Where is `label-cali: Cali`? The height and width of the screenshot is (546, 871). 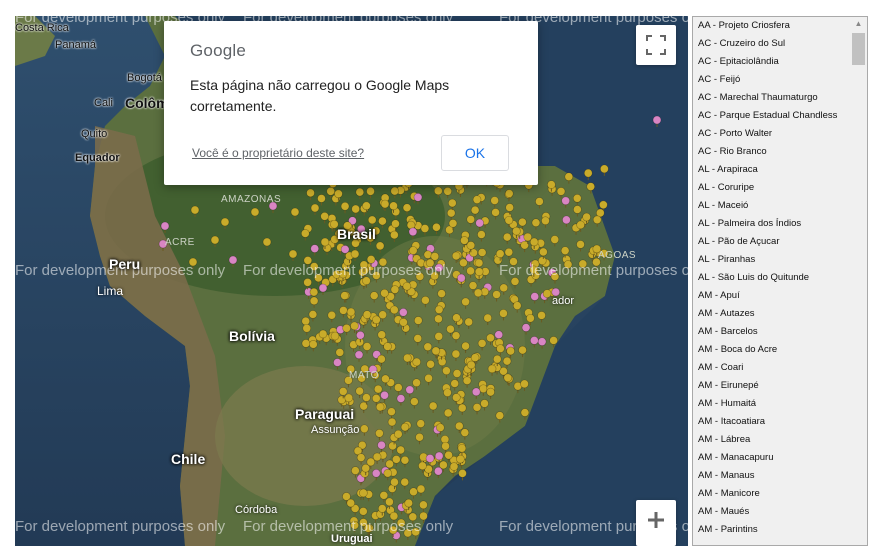
label-cali: Cali is located at coordinates (103, 103).